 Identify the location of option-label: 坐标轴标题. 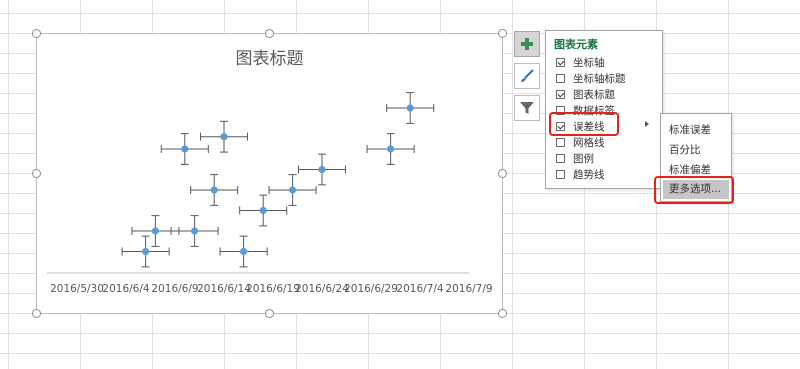
(599, 78).